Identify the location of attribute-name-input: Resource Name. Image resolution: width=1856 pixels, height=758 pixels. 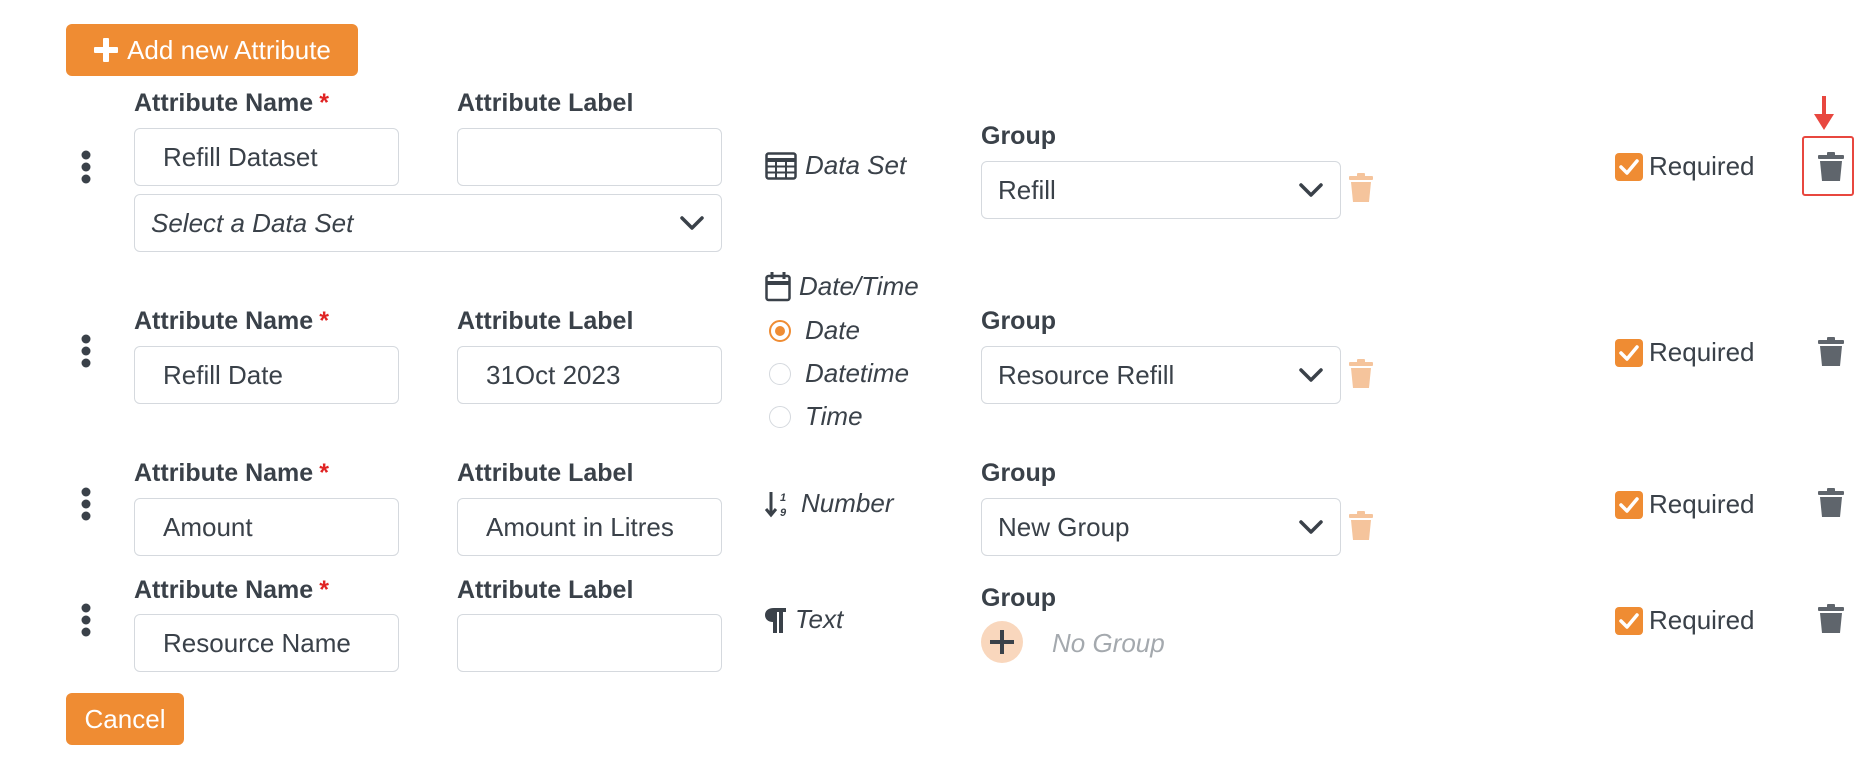
(266, 643).